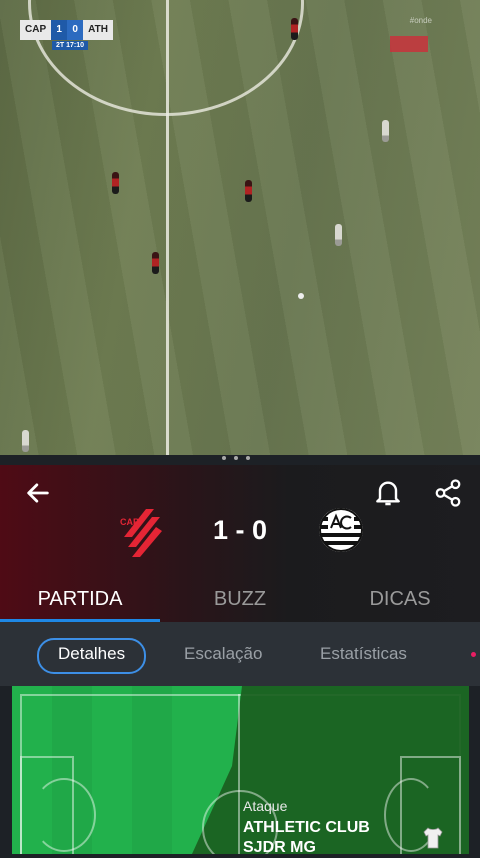 This screenshot has width=480, height=858. I want to click on center-circle, so click(166, 58).